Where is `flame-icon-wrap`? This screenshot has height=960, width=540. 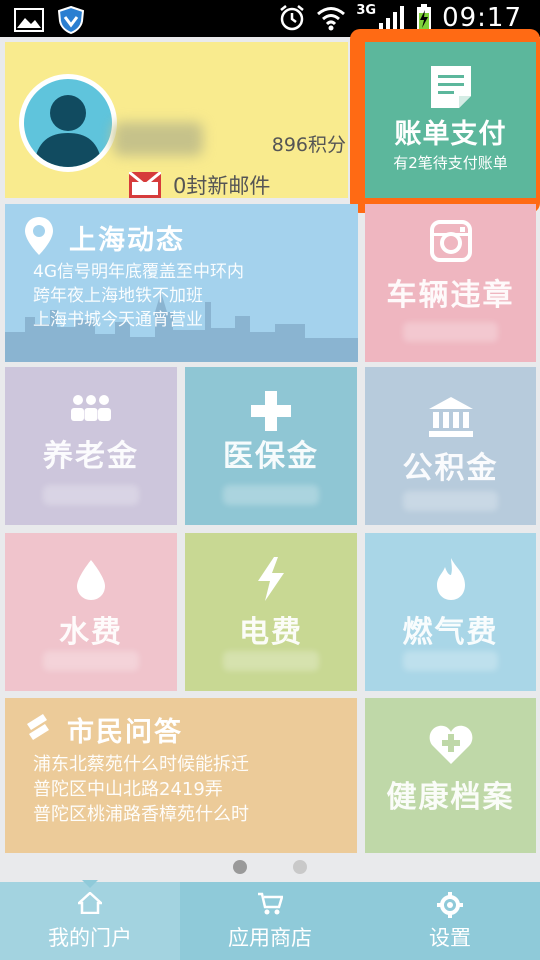 flame-icon-wrap is located at coordinates (450, 579).